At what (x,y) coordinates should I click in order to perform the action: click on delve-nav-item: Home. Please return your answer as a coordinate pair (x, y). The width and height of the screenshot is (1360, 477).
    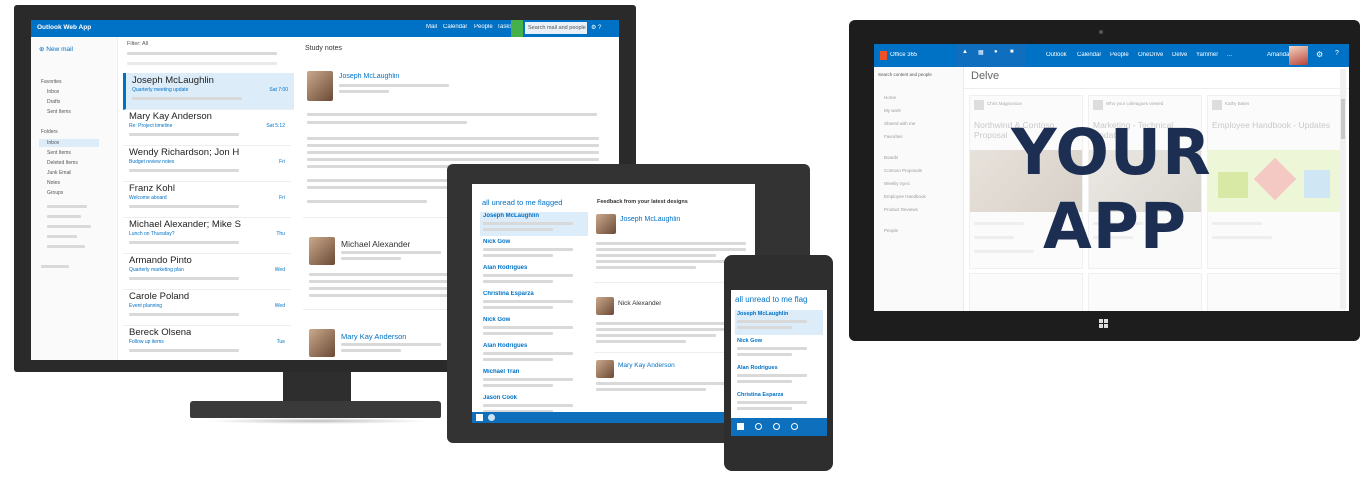
    Looking at the image, I should click on (890, 97).